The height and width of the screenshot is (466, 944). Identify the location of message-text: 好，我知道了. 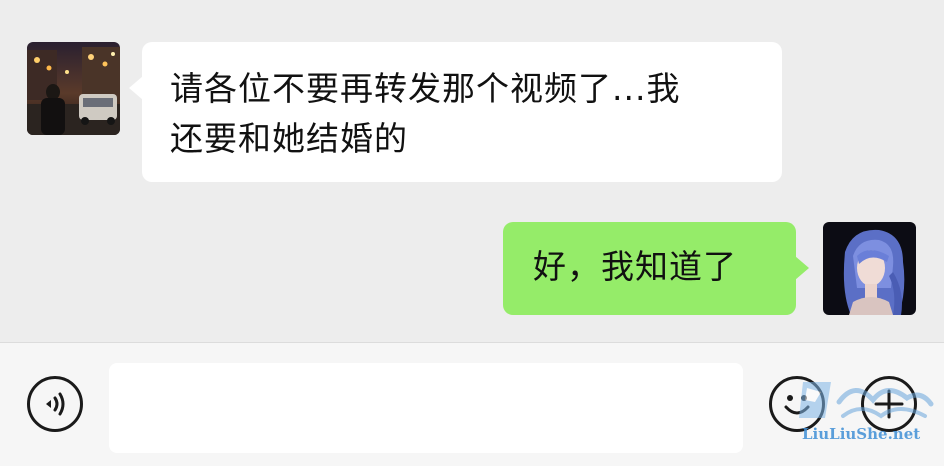
(635, 266).